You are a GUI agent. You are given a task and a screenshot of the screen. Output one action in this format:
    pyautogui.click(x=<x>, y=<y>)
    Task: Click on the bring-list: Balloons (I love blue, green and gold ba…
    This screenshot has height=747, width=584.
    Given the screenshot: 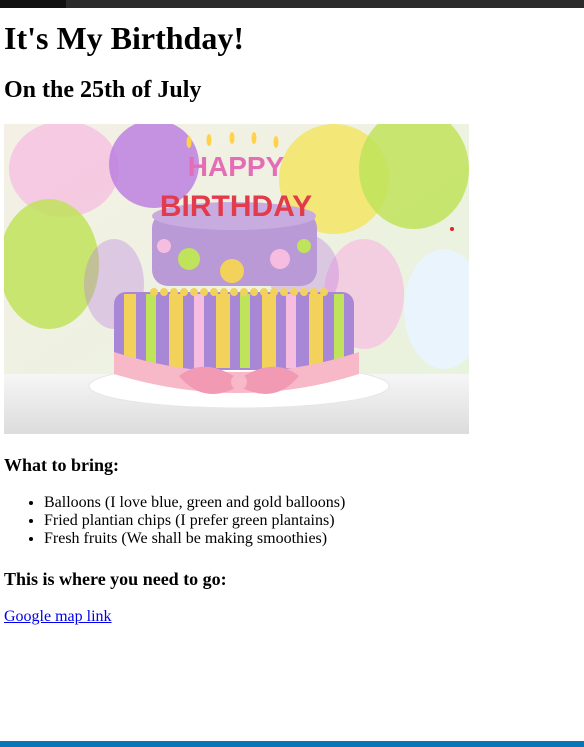 What is the action you would take?
    pyautogui.click(x=292, y=521)
    